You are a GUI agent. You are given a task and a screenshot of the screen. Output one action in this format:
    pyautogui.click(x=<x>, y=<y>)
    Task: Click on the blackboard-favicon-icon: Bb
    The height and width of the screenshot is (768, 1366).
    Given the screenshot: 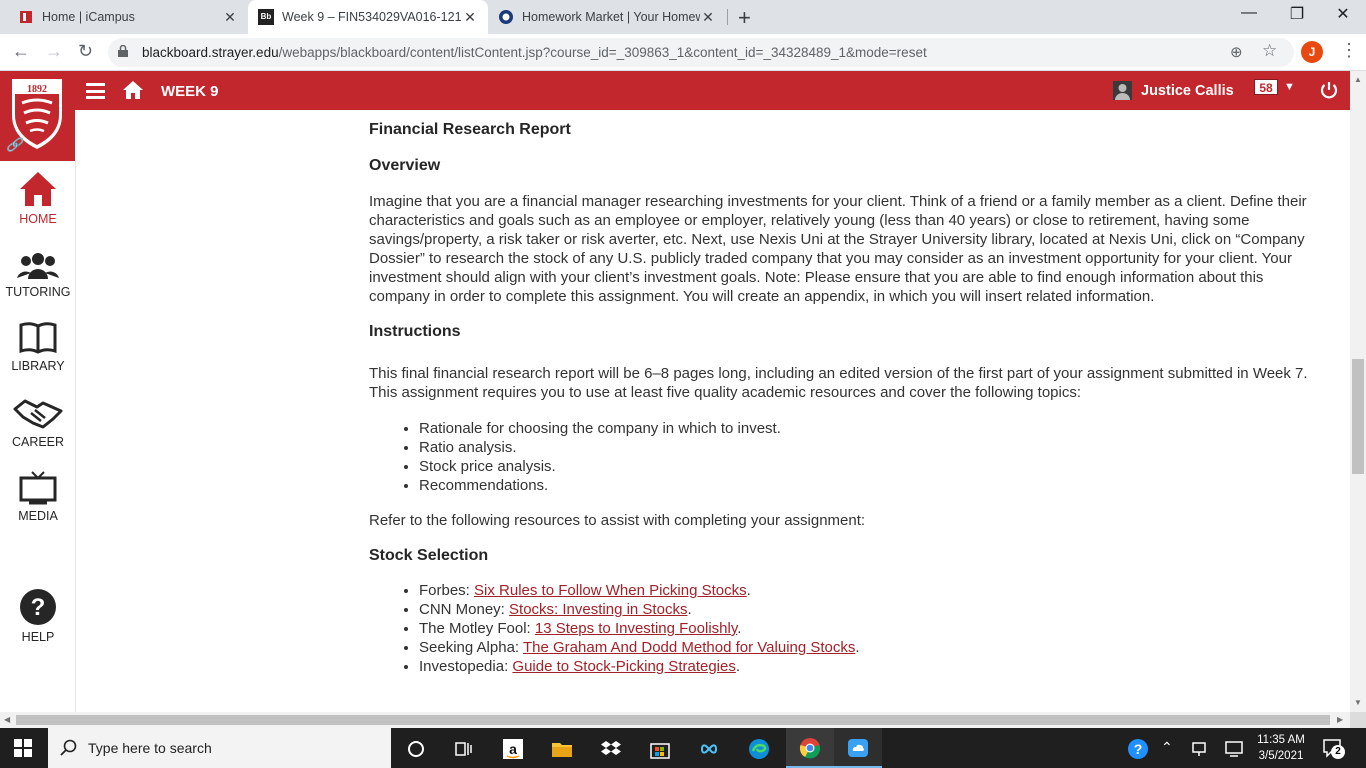 What is the action you would take?
    pyautogui.click(x=266, y=17)
    